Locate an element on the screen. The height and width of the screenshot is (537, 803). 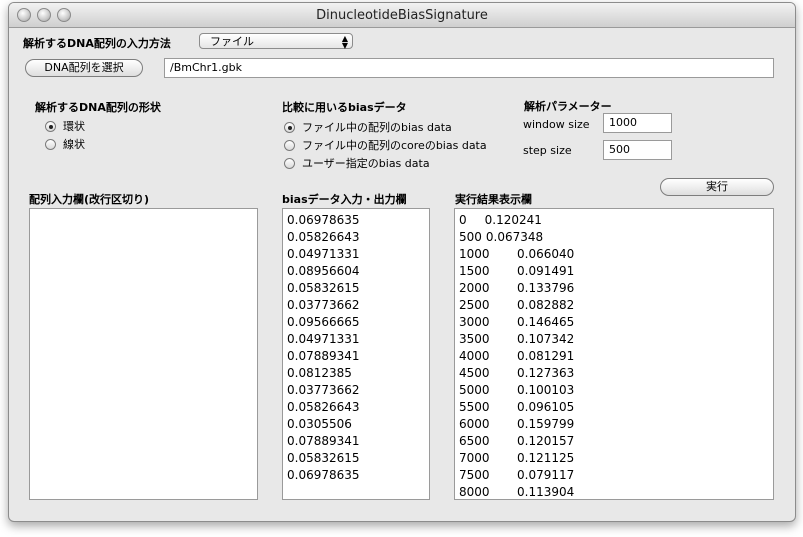
bias-option-label: ファイル中の配列のbias data is located at coordinates (377, 127).